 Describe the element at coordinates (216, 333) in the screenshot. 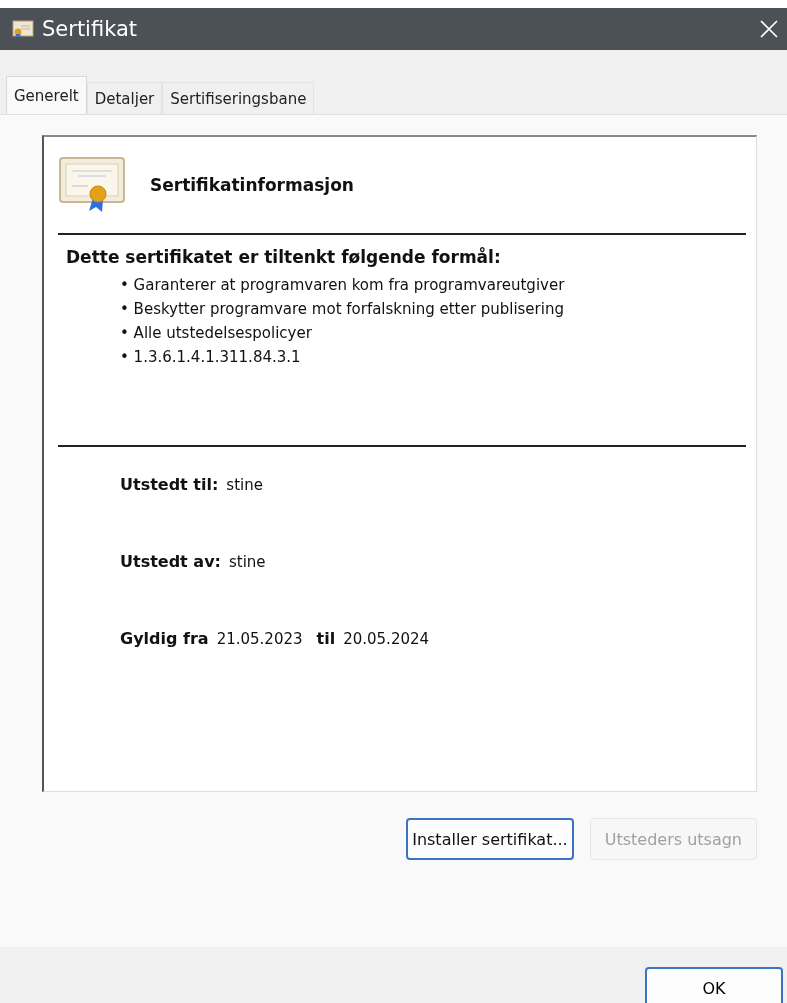

I see `purpose-item: • Alle utstedelsespolicyer` at that location.